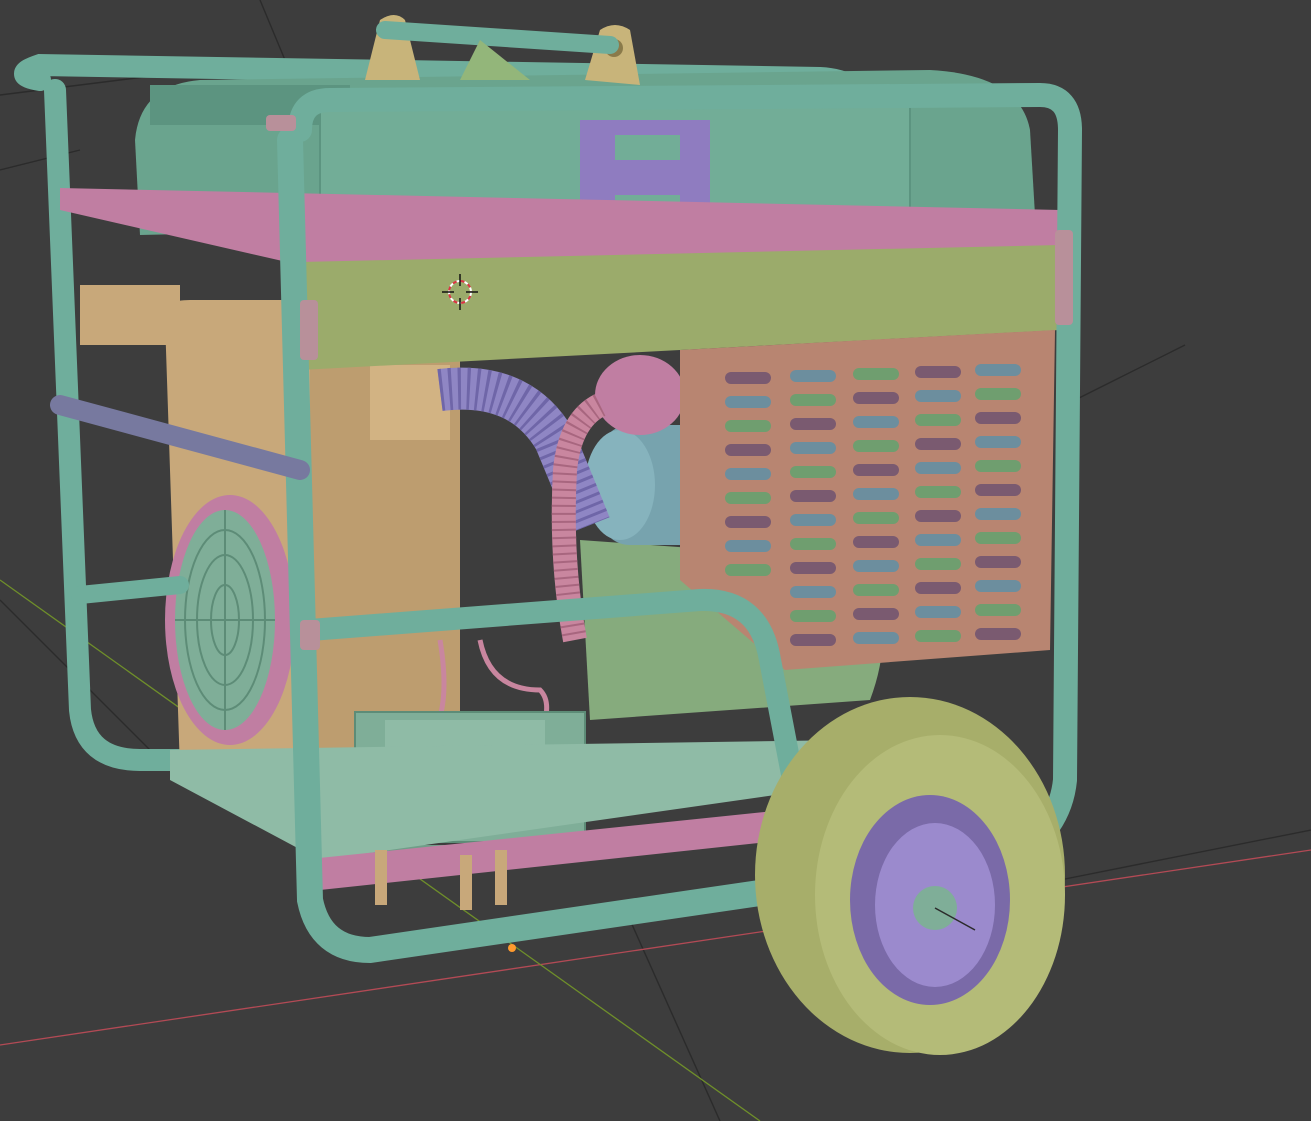 This screenshot has width=1311, height=1121. Describe the element at coordinates (130, 590) in the screenshot. I see `frame-lower-tube` at that location.